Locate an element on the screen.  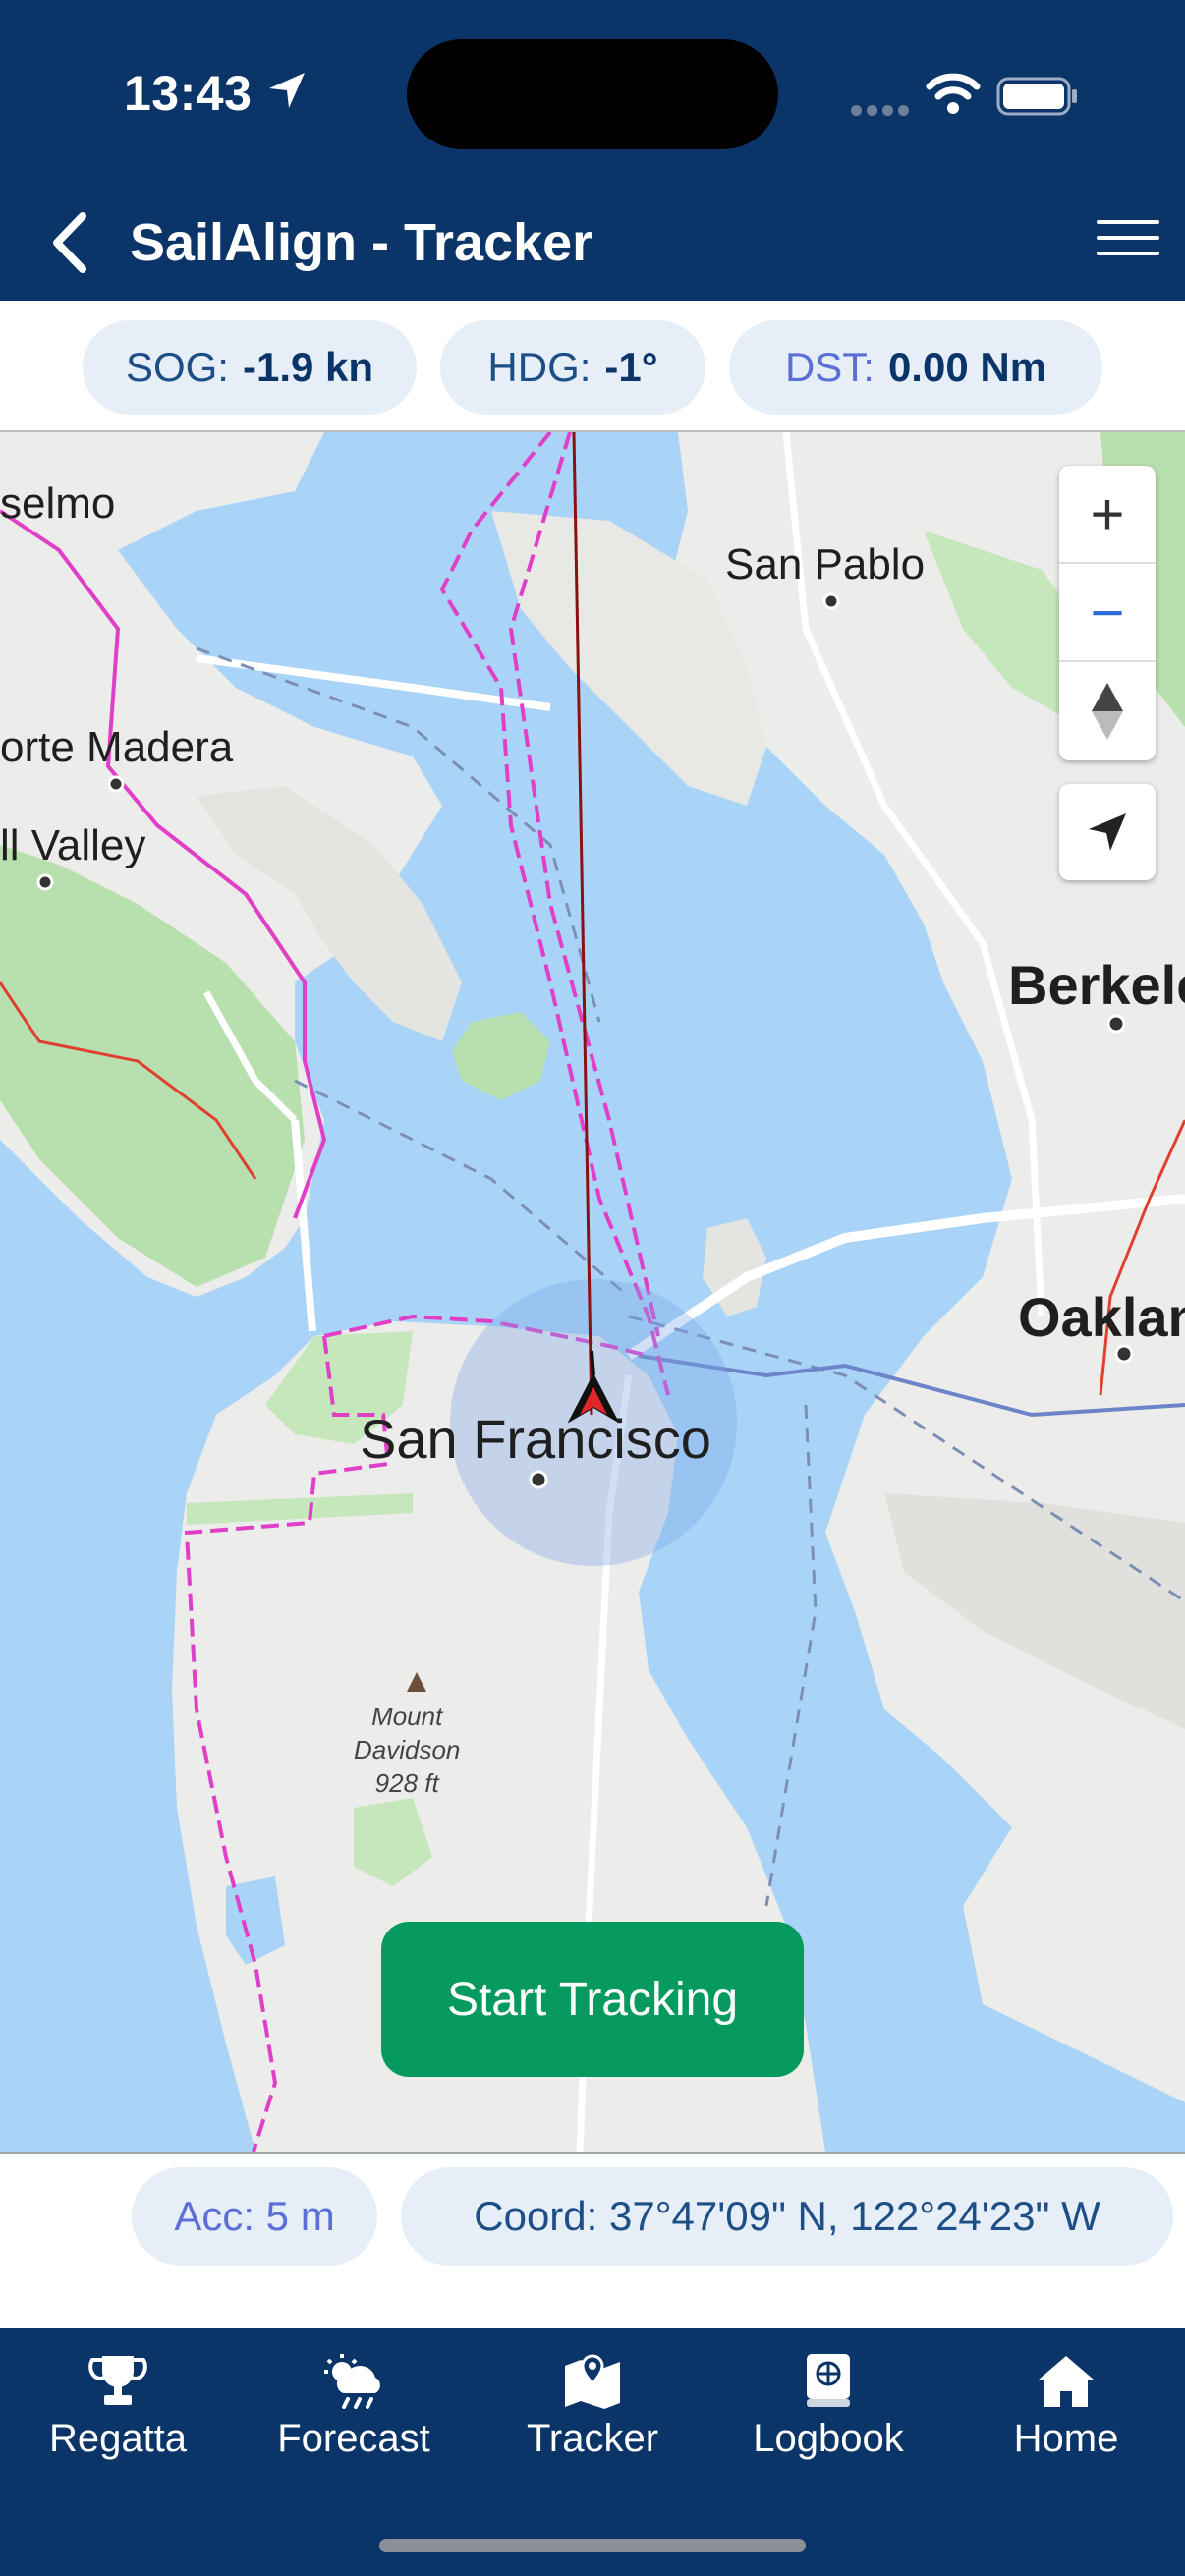
battery-icon is located at coordinates (1037, 96).